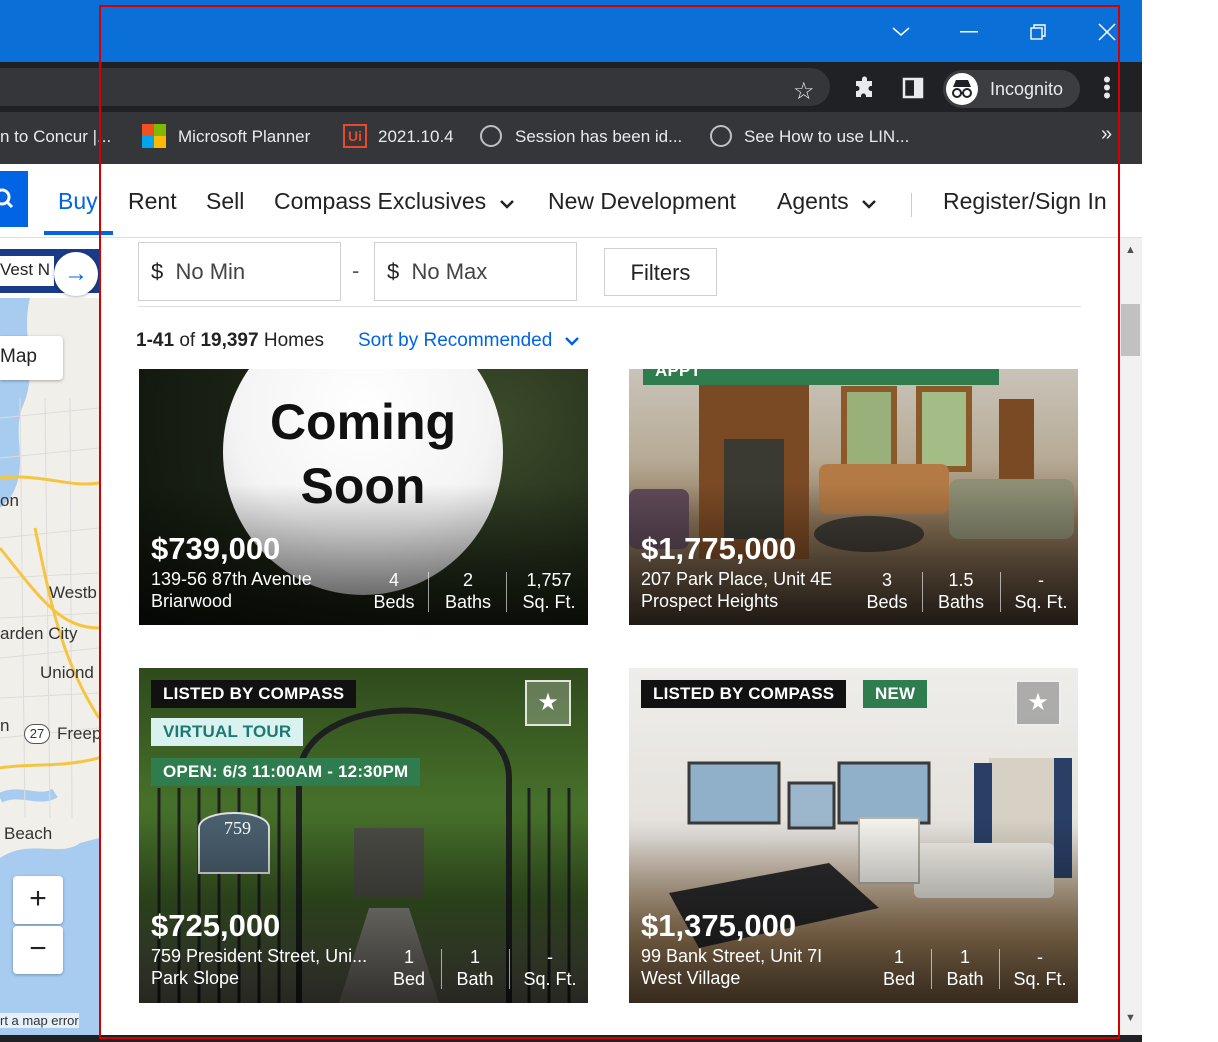  What do you see at coordinates (408, 957) in the screenshot?
I see `beds-value: 1` at bounding box center [408, 957].